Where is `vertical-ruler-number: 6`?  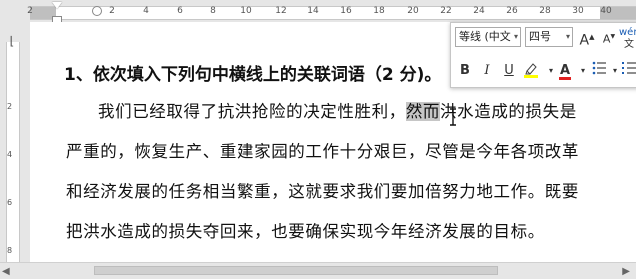
vertical-ruler-number: 6 is located at coordinates (10, 202).